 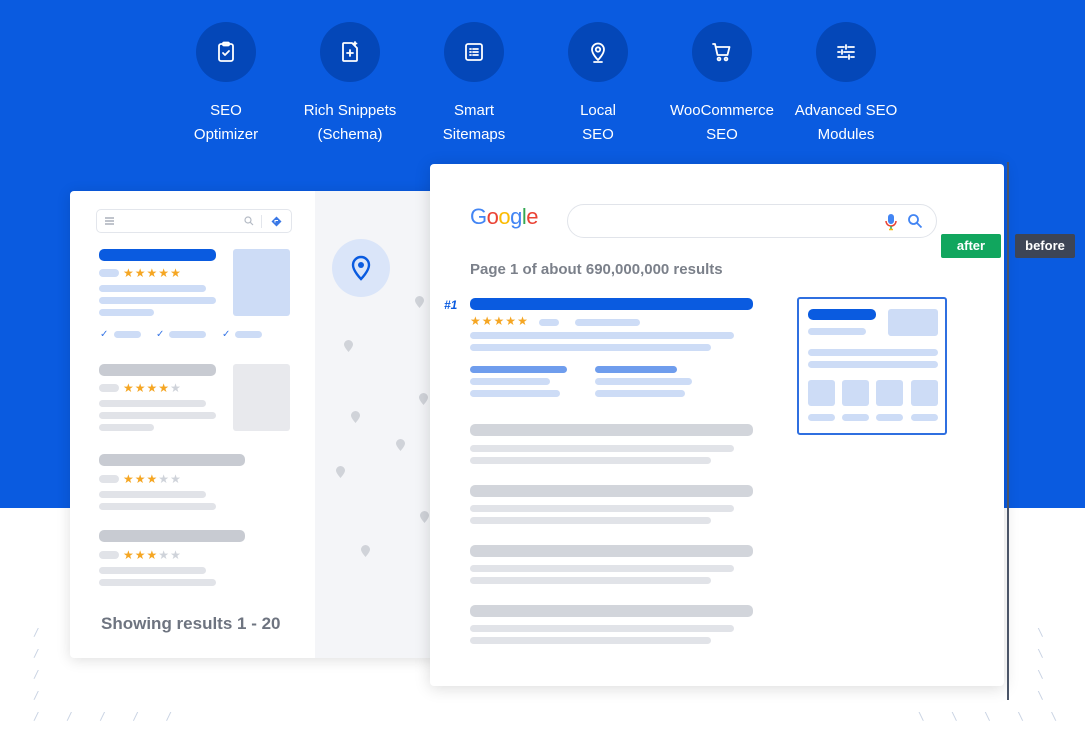 I want to click on showing-results-text: Showing results 1 - 20, so click(x=191, y=623).